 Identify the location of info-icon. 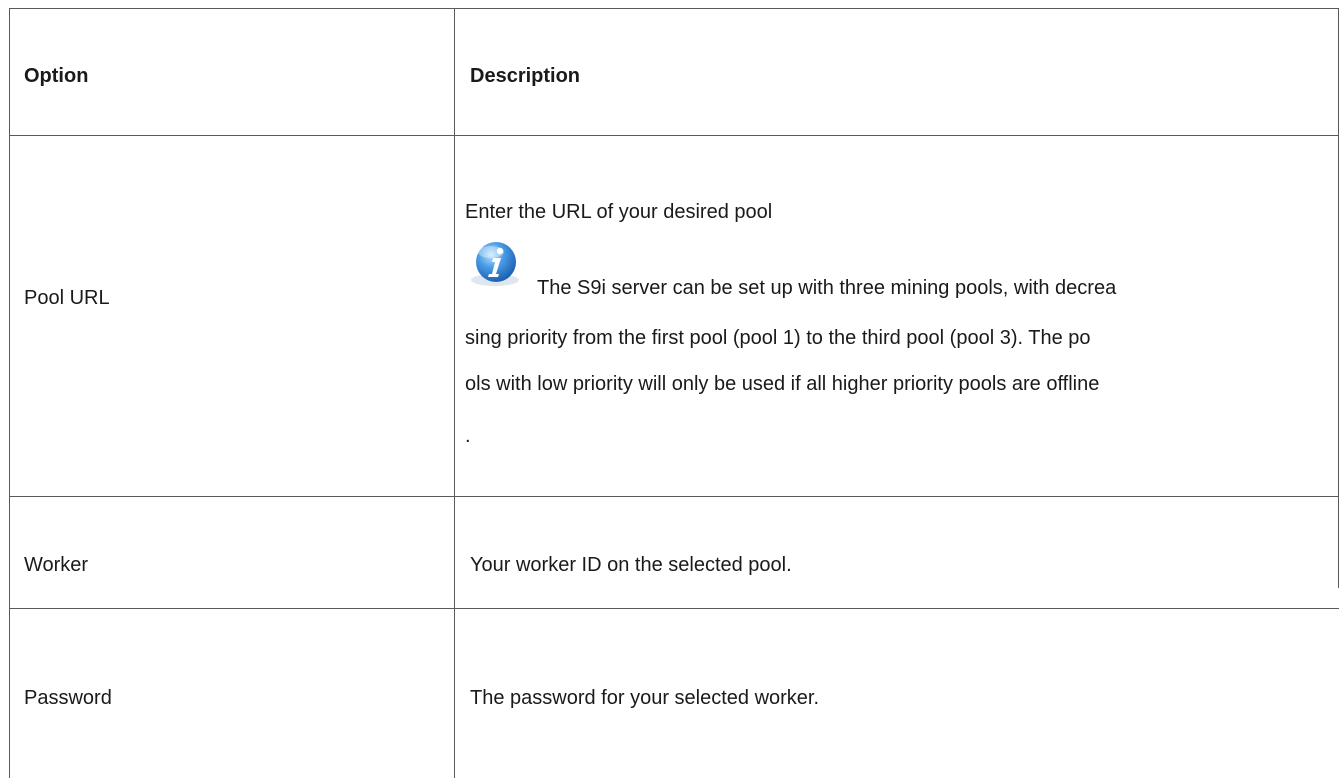
(494, 264).